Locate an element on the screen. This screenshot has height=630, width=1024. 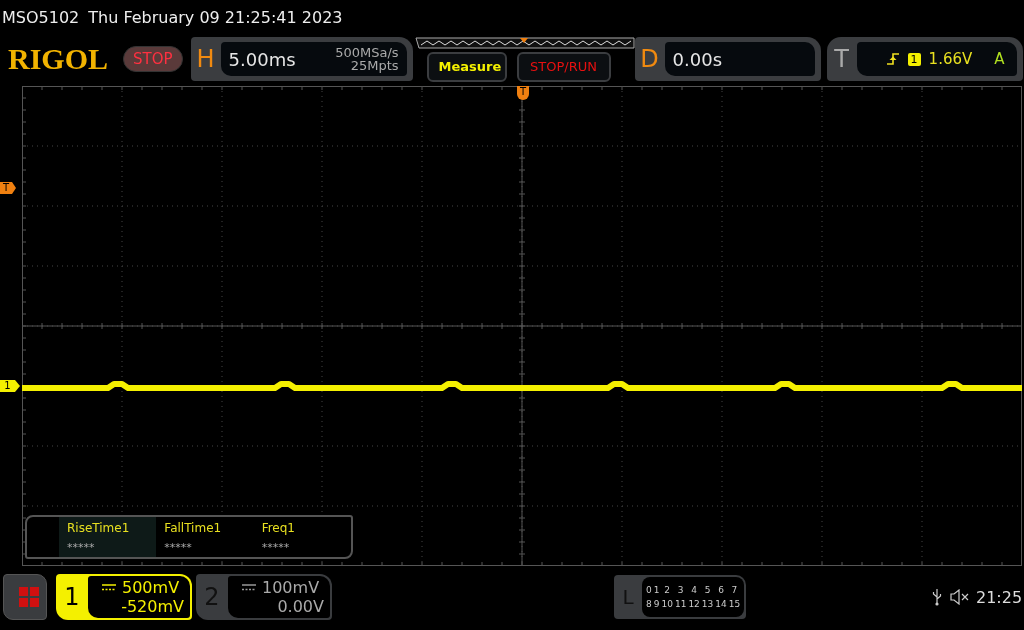
model-name: MSO5102 is located at coordinates (41, 17).